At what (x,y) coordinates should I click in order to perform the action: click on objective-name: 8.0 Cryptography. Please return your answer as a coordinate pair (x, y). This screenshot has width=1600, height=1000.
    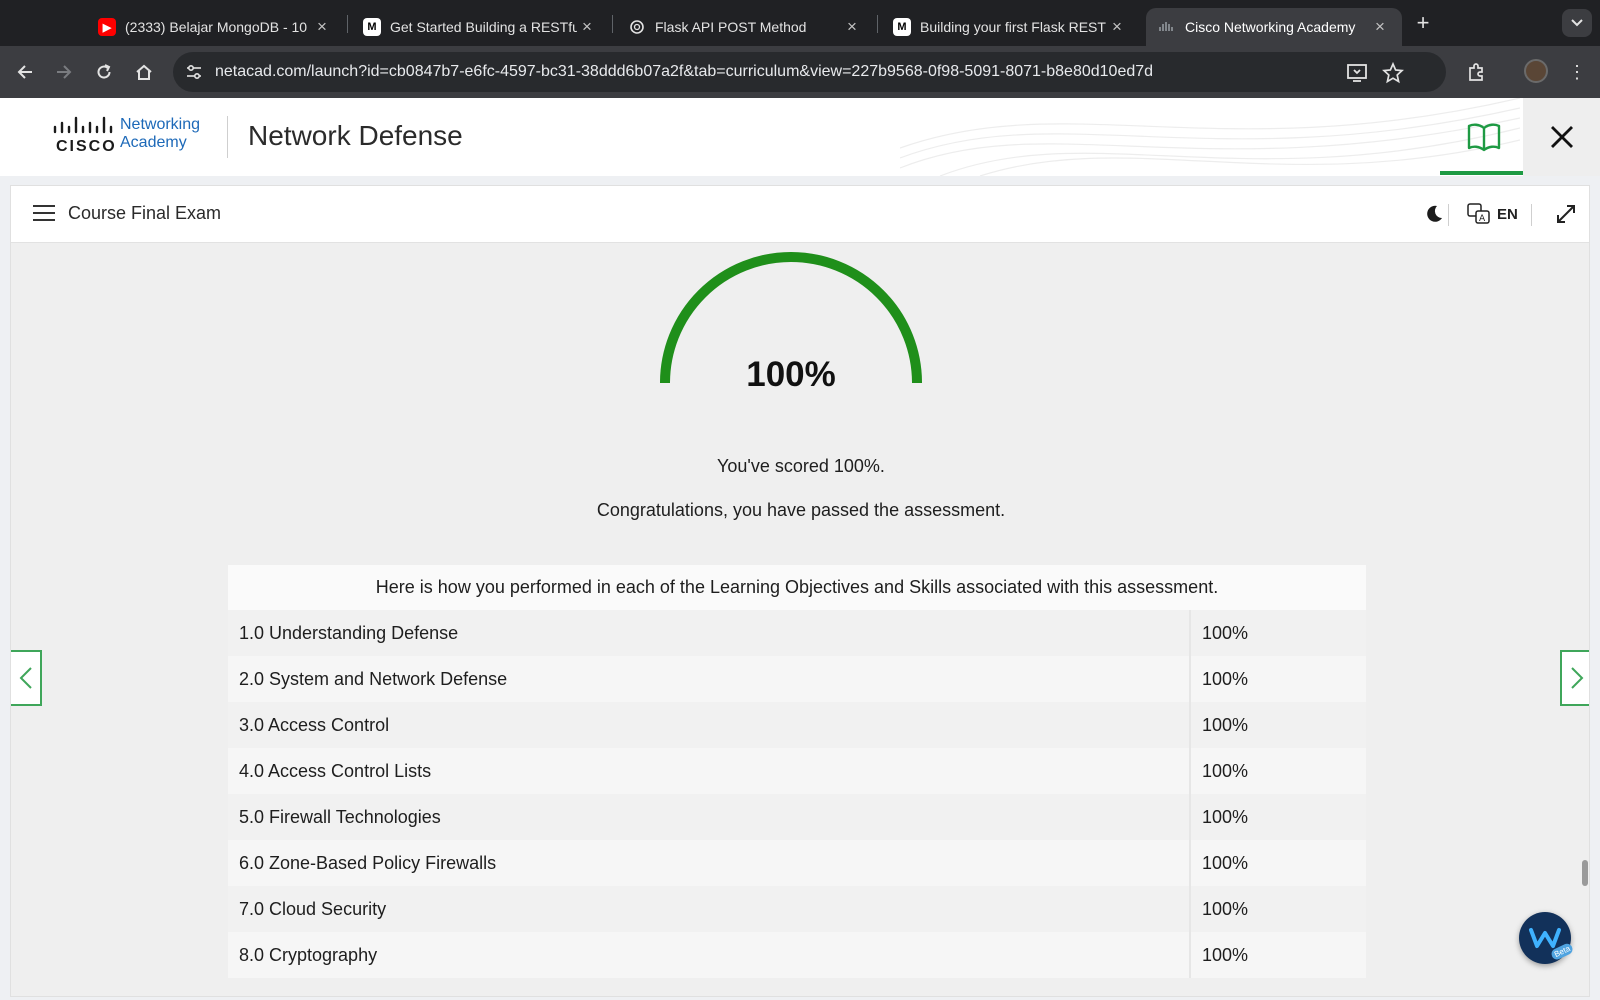
    Looking at the image, I should click on (308, 954).